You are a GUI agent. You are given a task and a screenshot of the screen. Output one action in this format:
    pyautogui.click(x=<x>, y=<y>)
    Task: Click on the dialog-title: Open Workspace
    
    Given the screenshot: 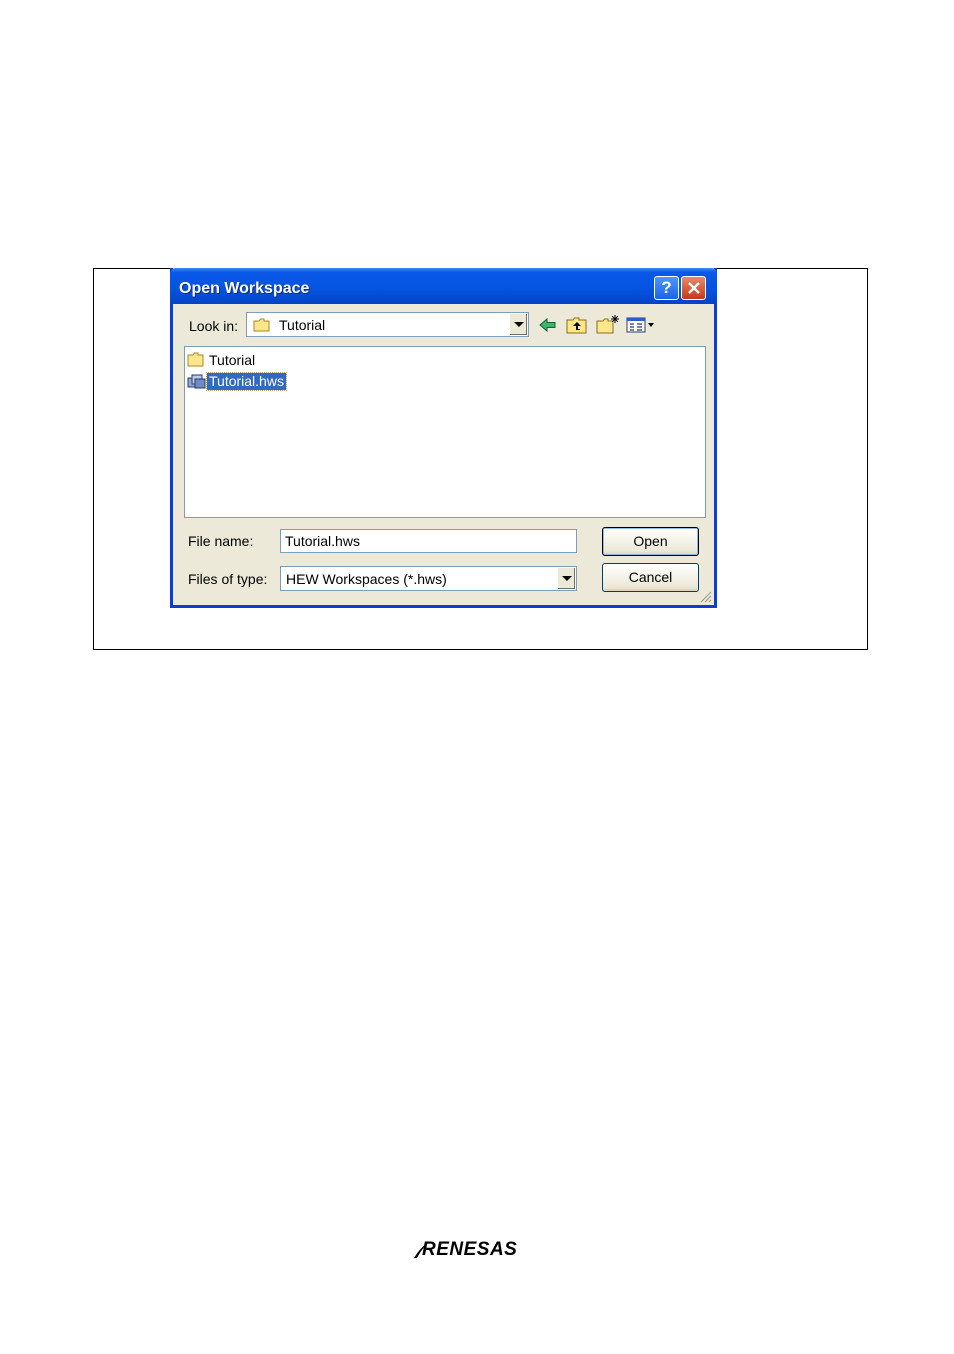 What is the action you would take?
    pyautogui.click(x=244, y=288)
    